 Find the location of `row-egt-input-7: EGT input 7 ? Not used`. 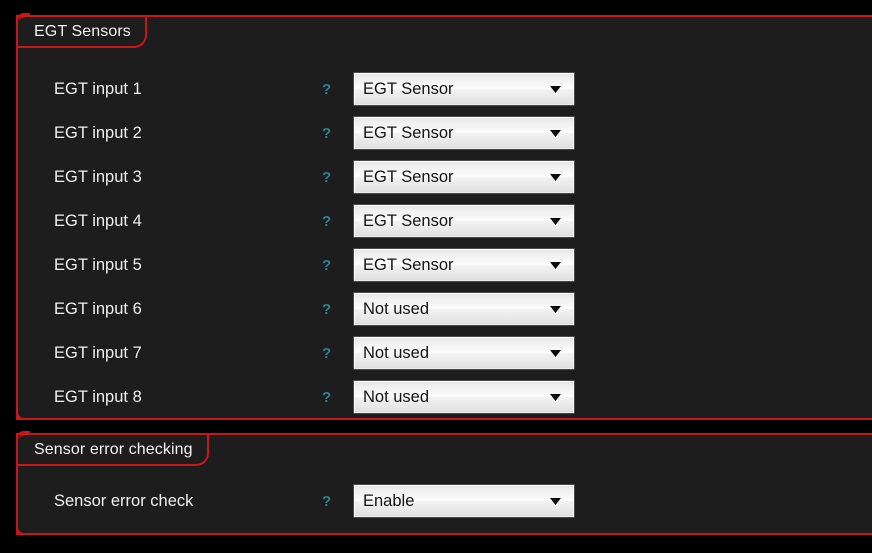

row-egt-input-7: EGT input 7 ? Not used is located at coordinates (445, 353).